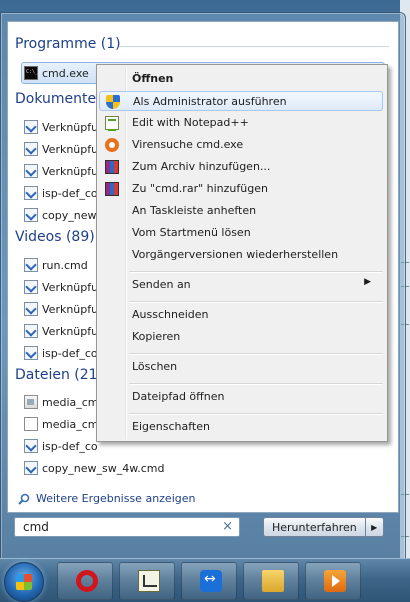 This screenshot has width=410, height=602. I want to click on menu-item-run-as-admin: Als Administrator ausführen, so click(241, 101).